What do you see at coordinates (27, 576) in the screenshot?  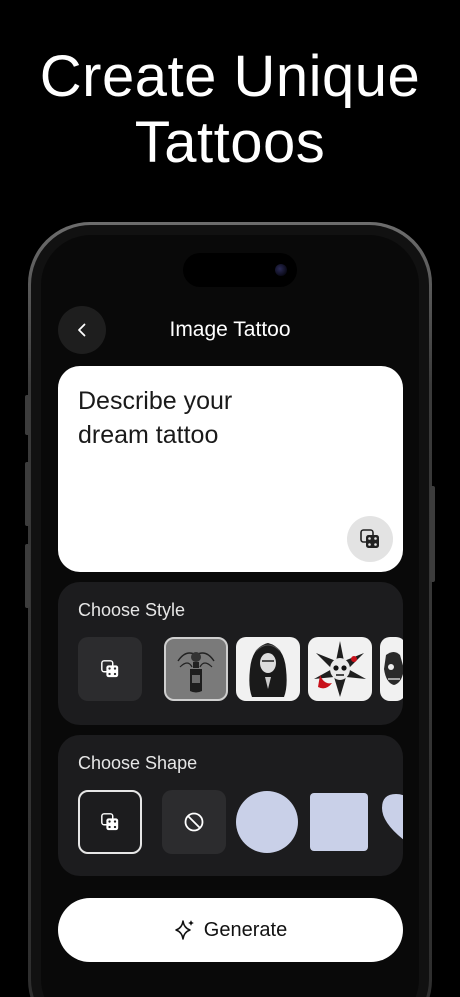 I see `phone-volume-down` at bounding box center [27, 576].